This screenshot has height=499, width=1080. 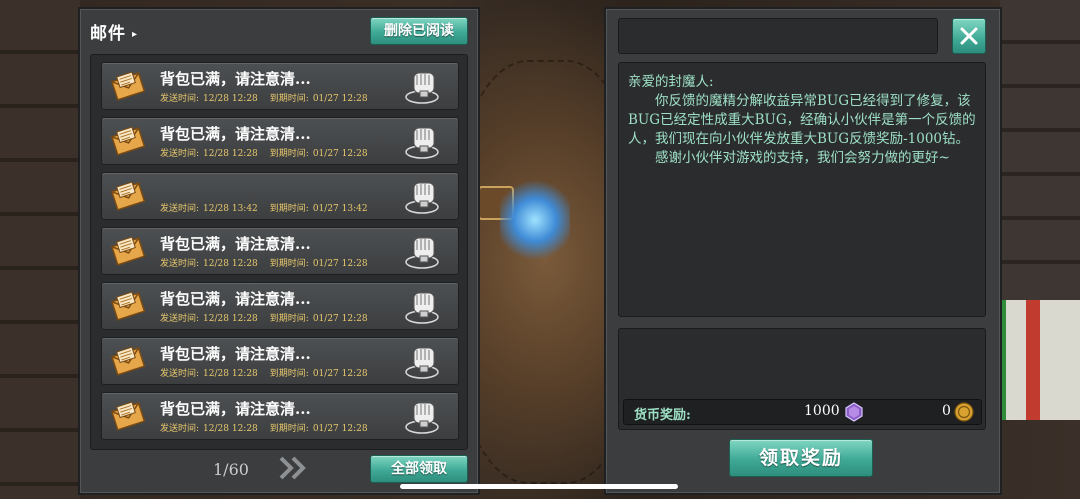 What do you see at coordinates (40, 249) in the screenshot?
I see `dungeon-wall-left` at bounding box center [40, 249].